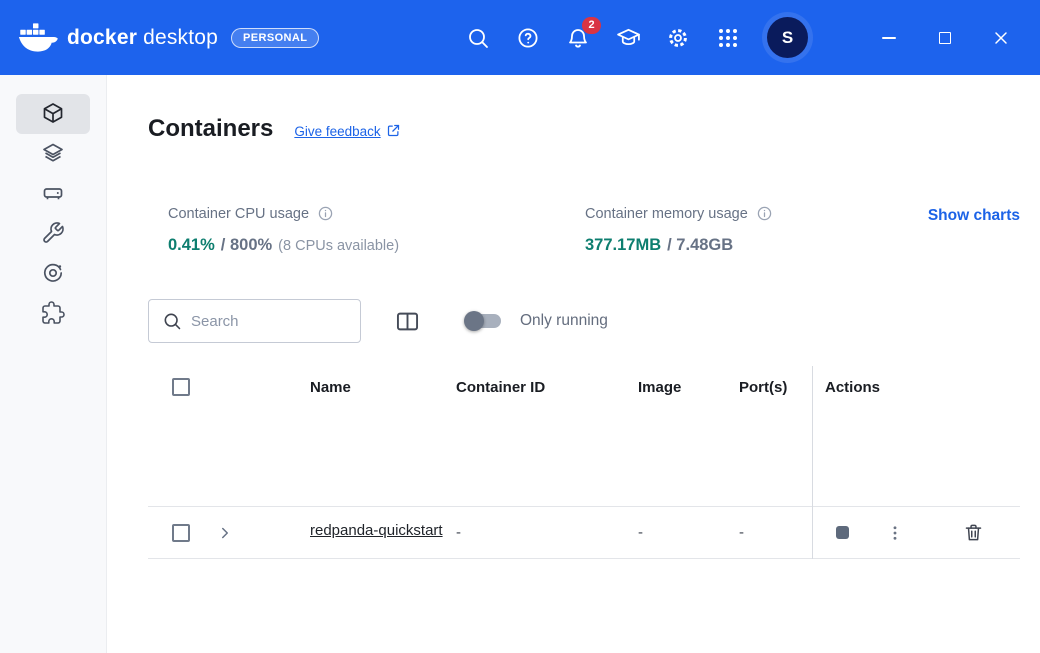  I want to click on delete-container-trash-icon, so click(973, 532).